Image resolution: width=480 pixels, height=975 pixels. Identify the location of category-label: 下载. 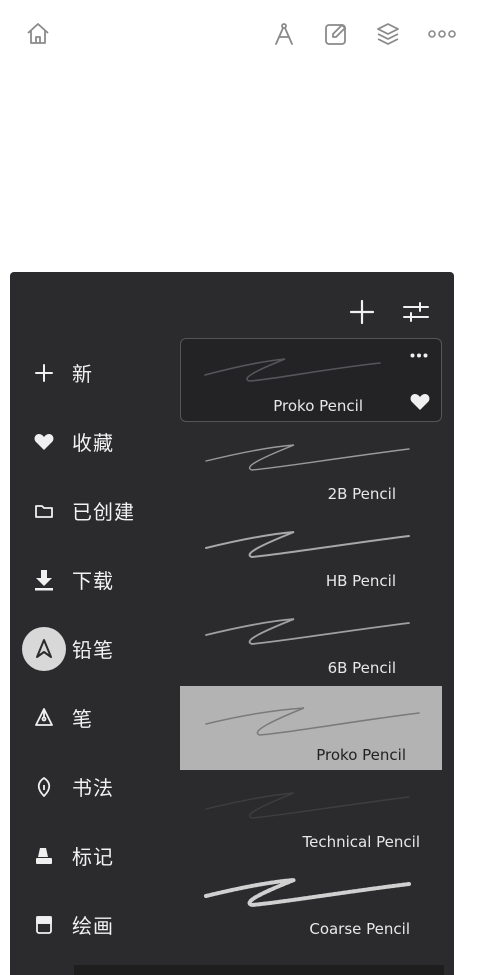
(93, 581).